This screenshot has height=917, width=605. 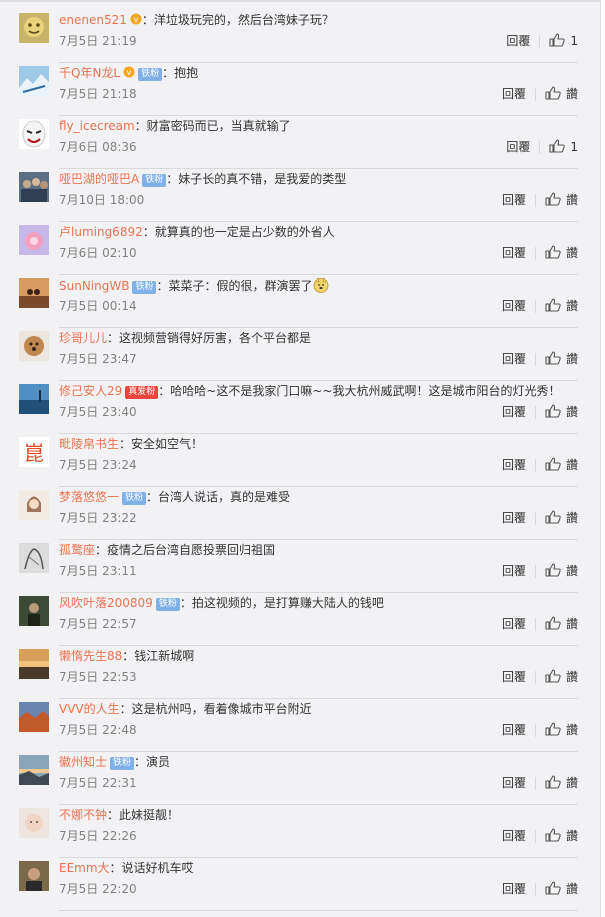 What do you see at coordinates (234, 286) in the screenshot?
I see `comment-text: ：菜菜子：假的很，群演罢了` at bounding box center [234, 286].